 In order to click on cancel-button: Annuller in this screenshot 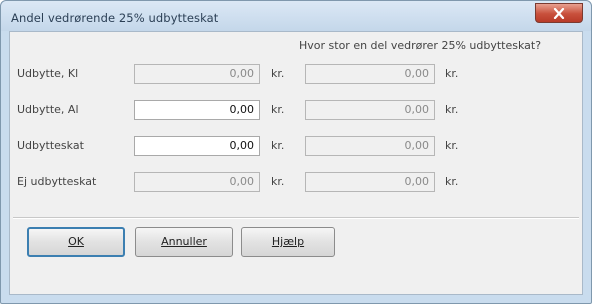, I will do `click(184, 242)`.